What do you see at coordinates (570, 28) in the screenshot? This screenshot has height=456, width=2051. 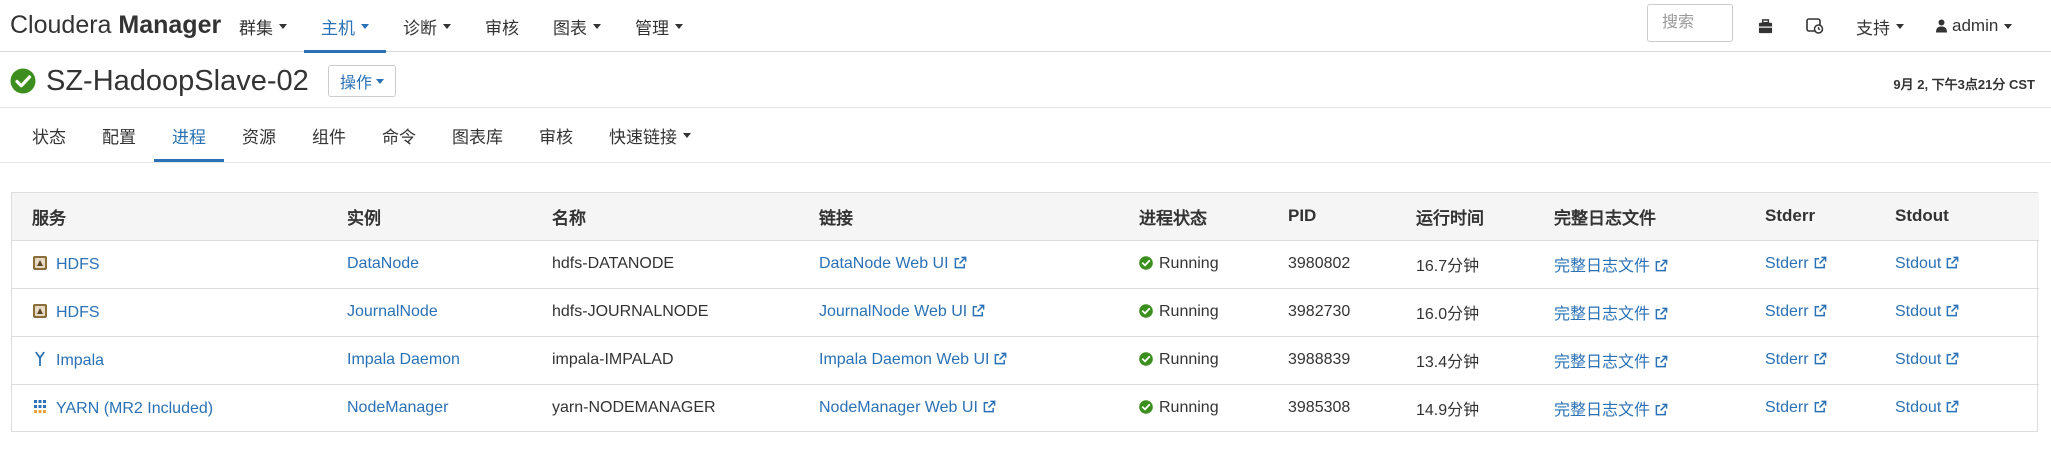 I see `nav-item-label: 图表` at bounding box center [570, 28].